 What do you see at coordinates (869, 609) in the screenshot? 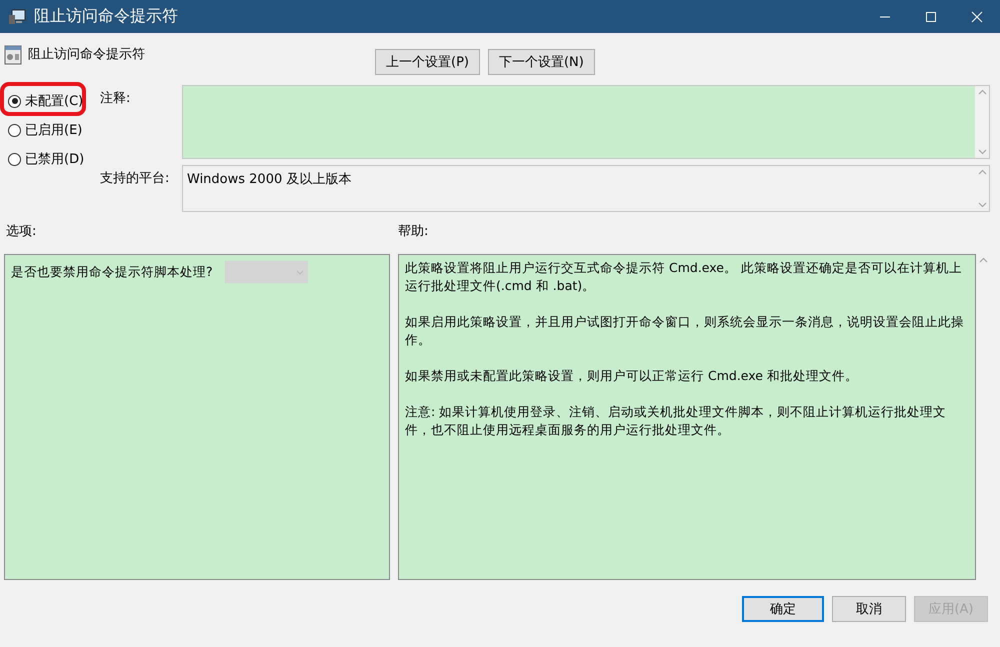
I see `dialog-button: 取消` at bounding box center [869, 609].